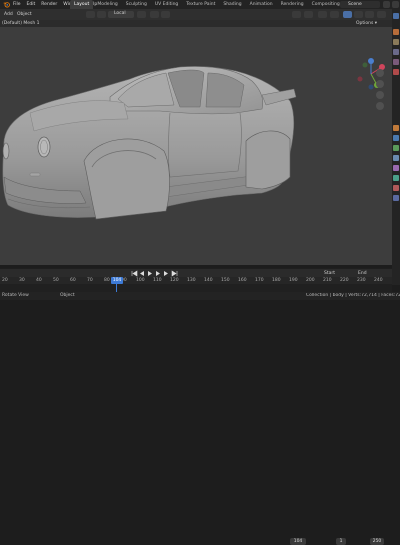 Image resolution: width=400 pixels, height=545 pixels. What do you see at coordinates (386, 4) in the screenshot?
I see `view-layer-icon` at bounding box center [386, 4].